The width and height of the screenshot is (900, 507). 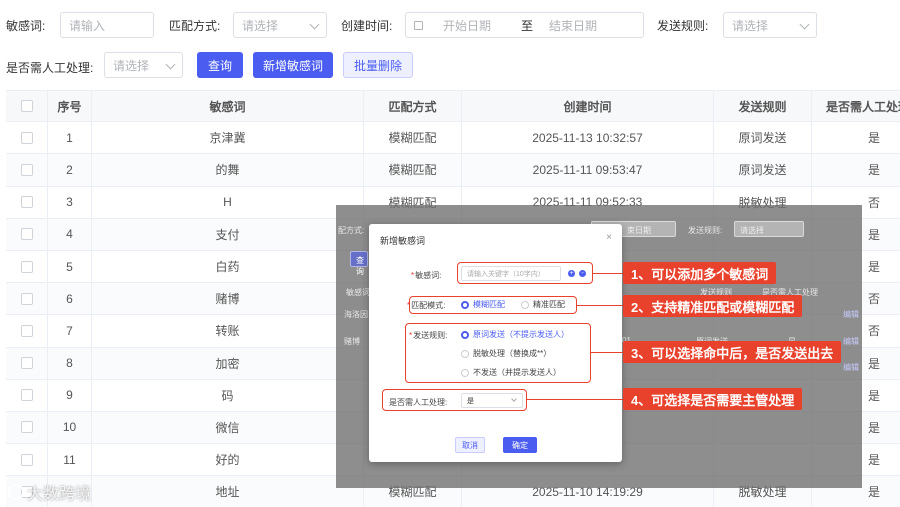 I want to click on confirm-button: 确定, so click(x=520, y=445).